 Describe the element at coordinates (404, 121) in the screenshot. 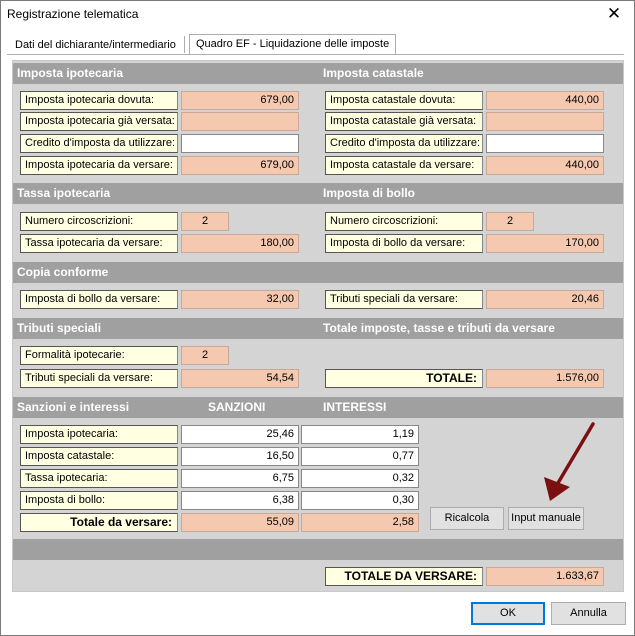

I see `label-catastale-gia-versata: Imposta catastale già versata:` at that location.